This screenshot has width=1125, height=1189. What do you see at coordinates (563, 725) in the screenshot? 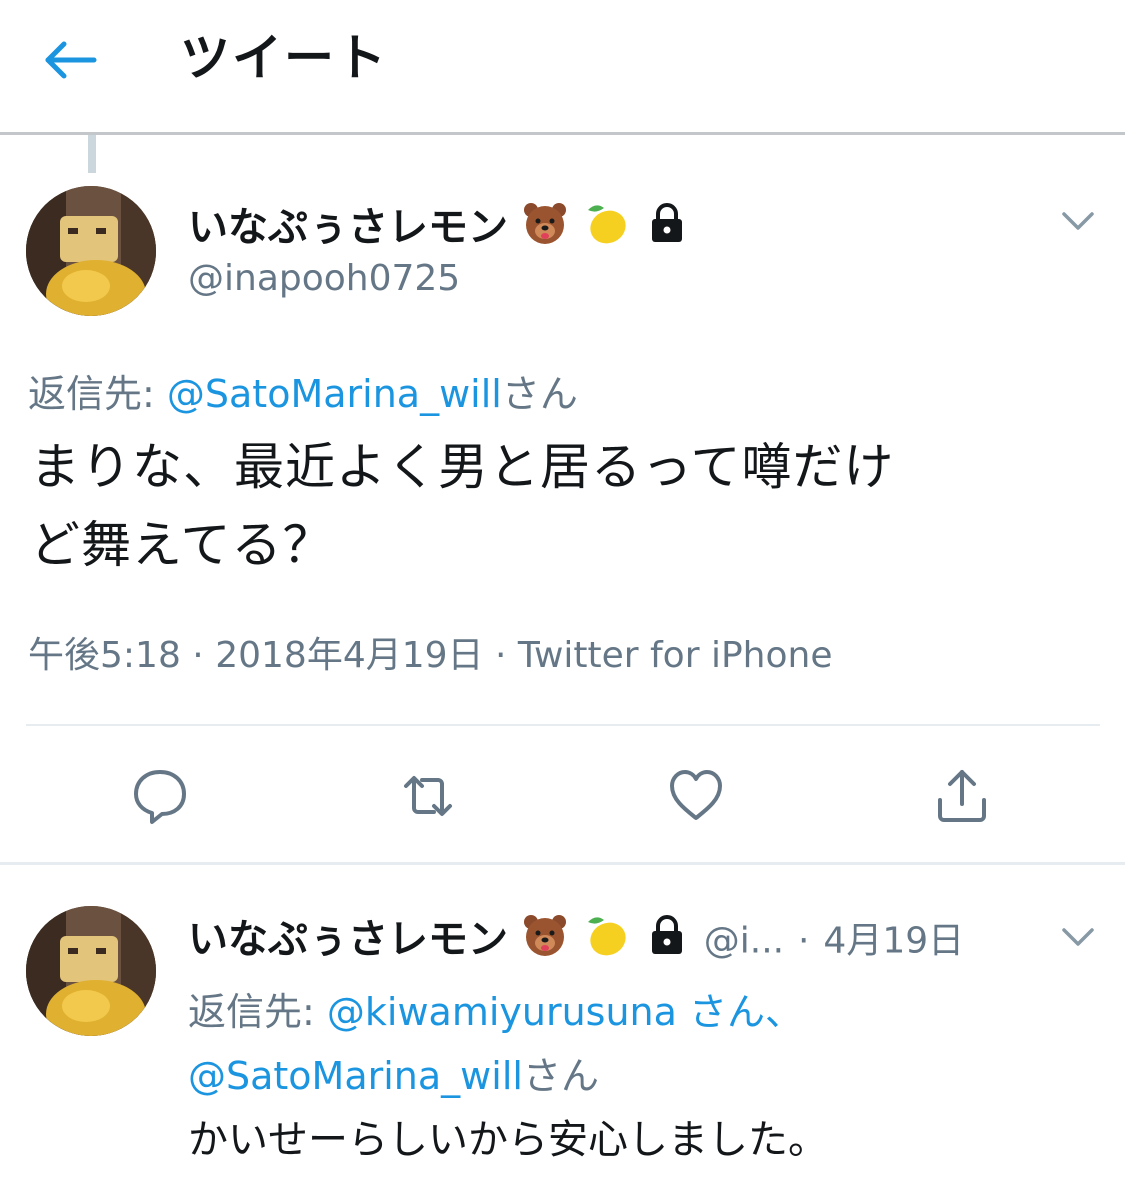
I see `meta-divider` at bounding box center [563, 725].